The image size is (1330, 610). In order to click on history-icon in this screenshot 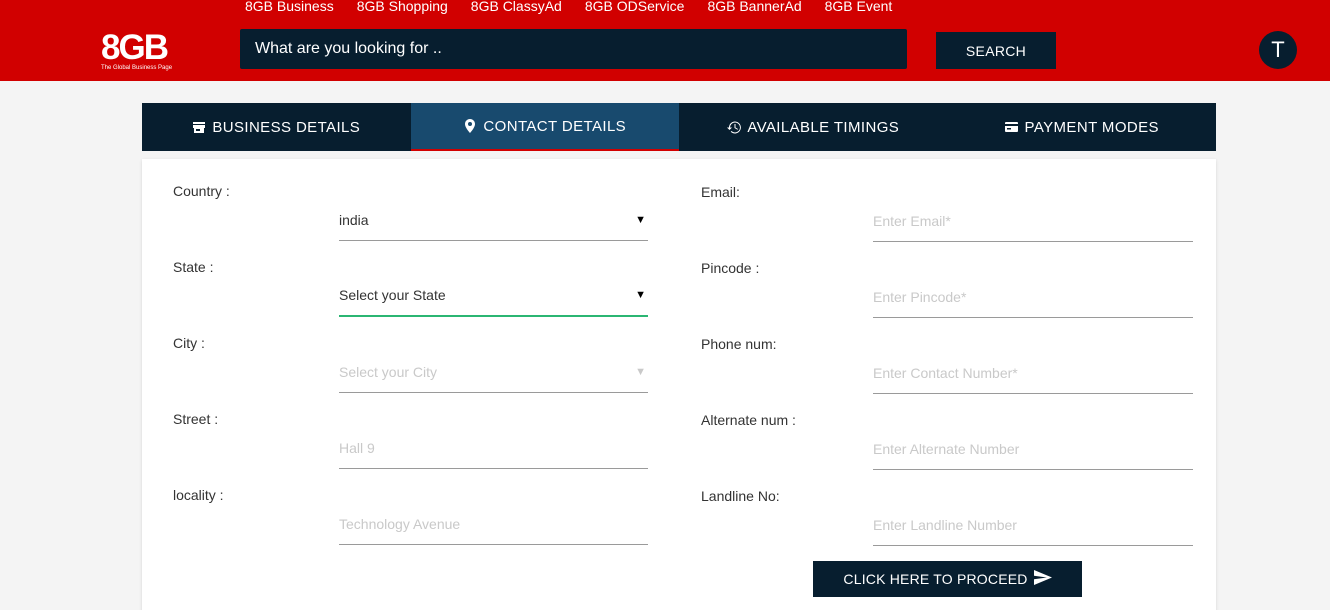, I will do `click(734, 127)`.